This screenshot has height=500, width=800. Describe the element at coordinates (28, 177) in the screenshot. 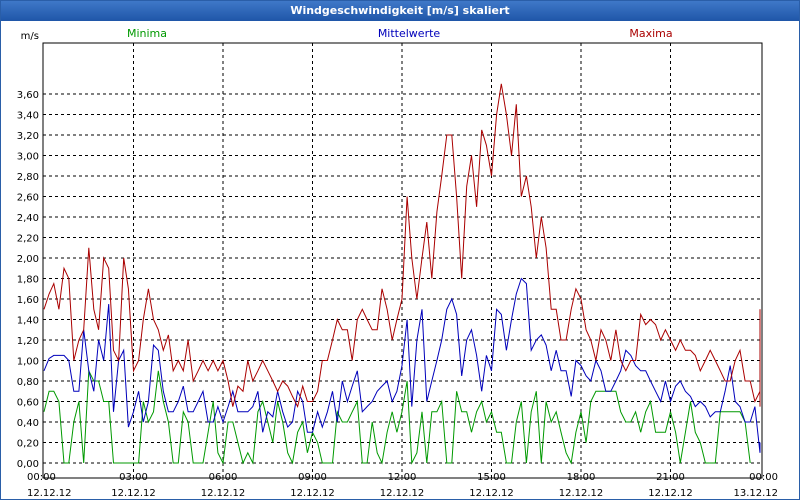

I see `y-tick-label: 2,80` at that location.